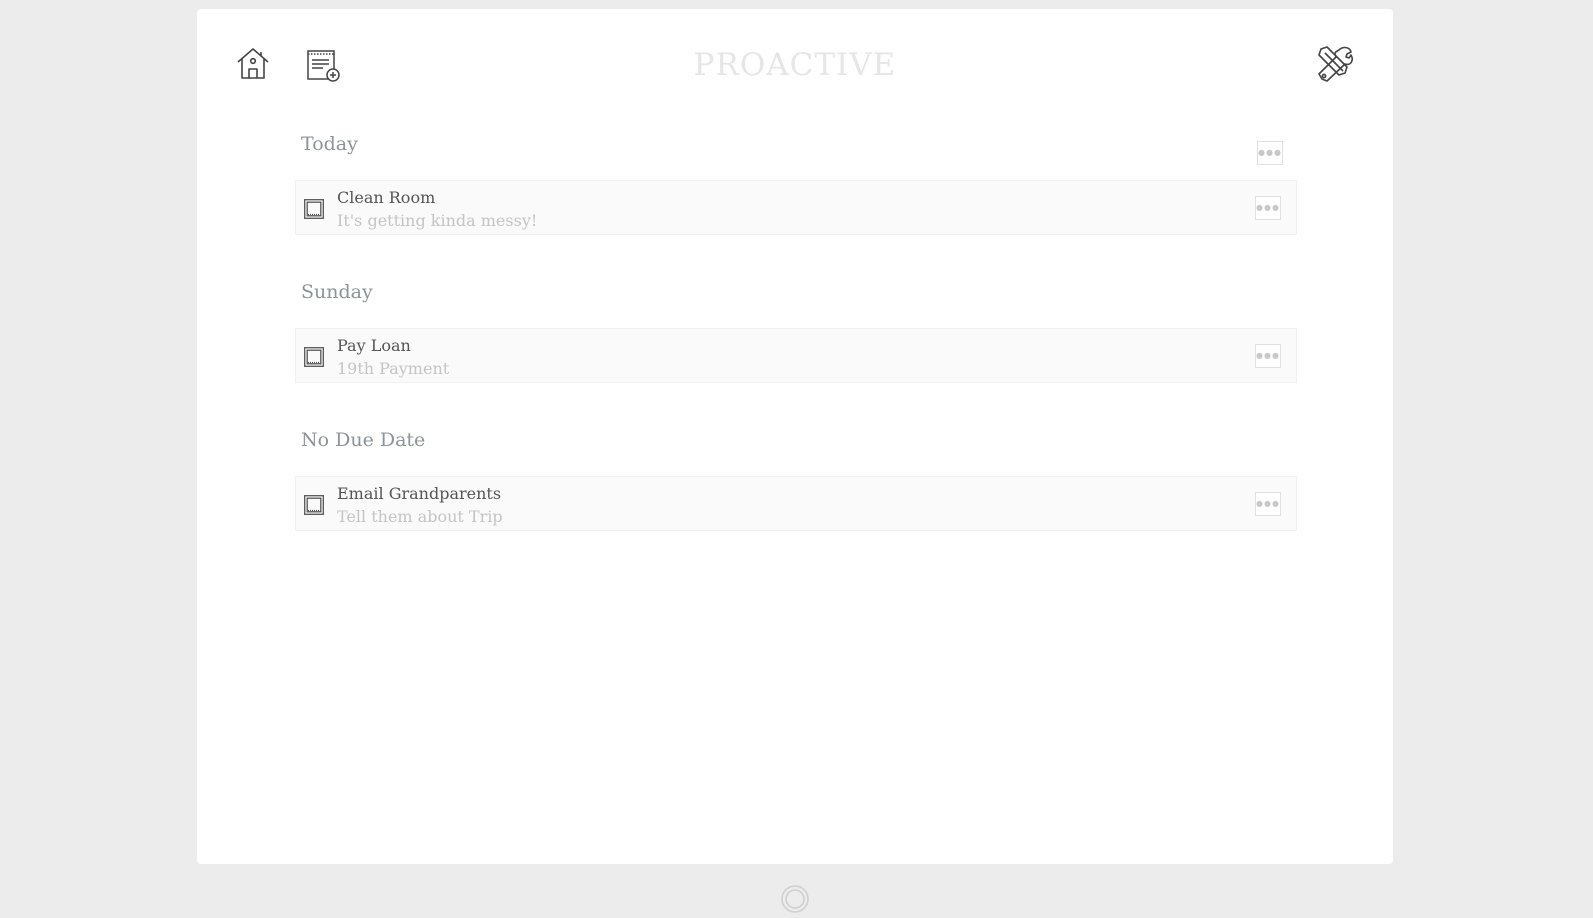 This screenshot has width=1593, height=918. What do you see at coordinates (419, 493) in the screenshot?
I see `task-title: Email Grandparents` at bounding box center [419, 493].